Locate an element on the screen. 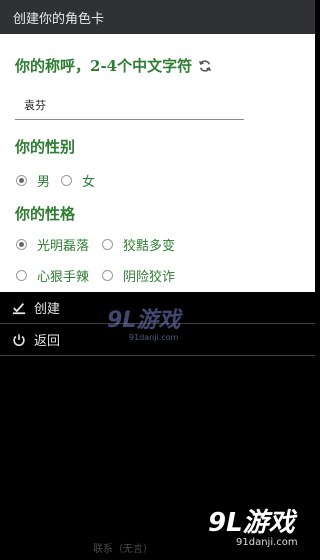  trait-radio-4: 阴险狡诈 is located at coordinates (139, 275).